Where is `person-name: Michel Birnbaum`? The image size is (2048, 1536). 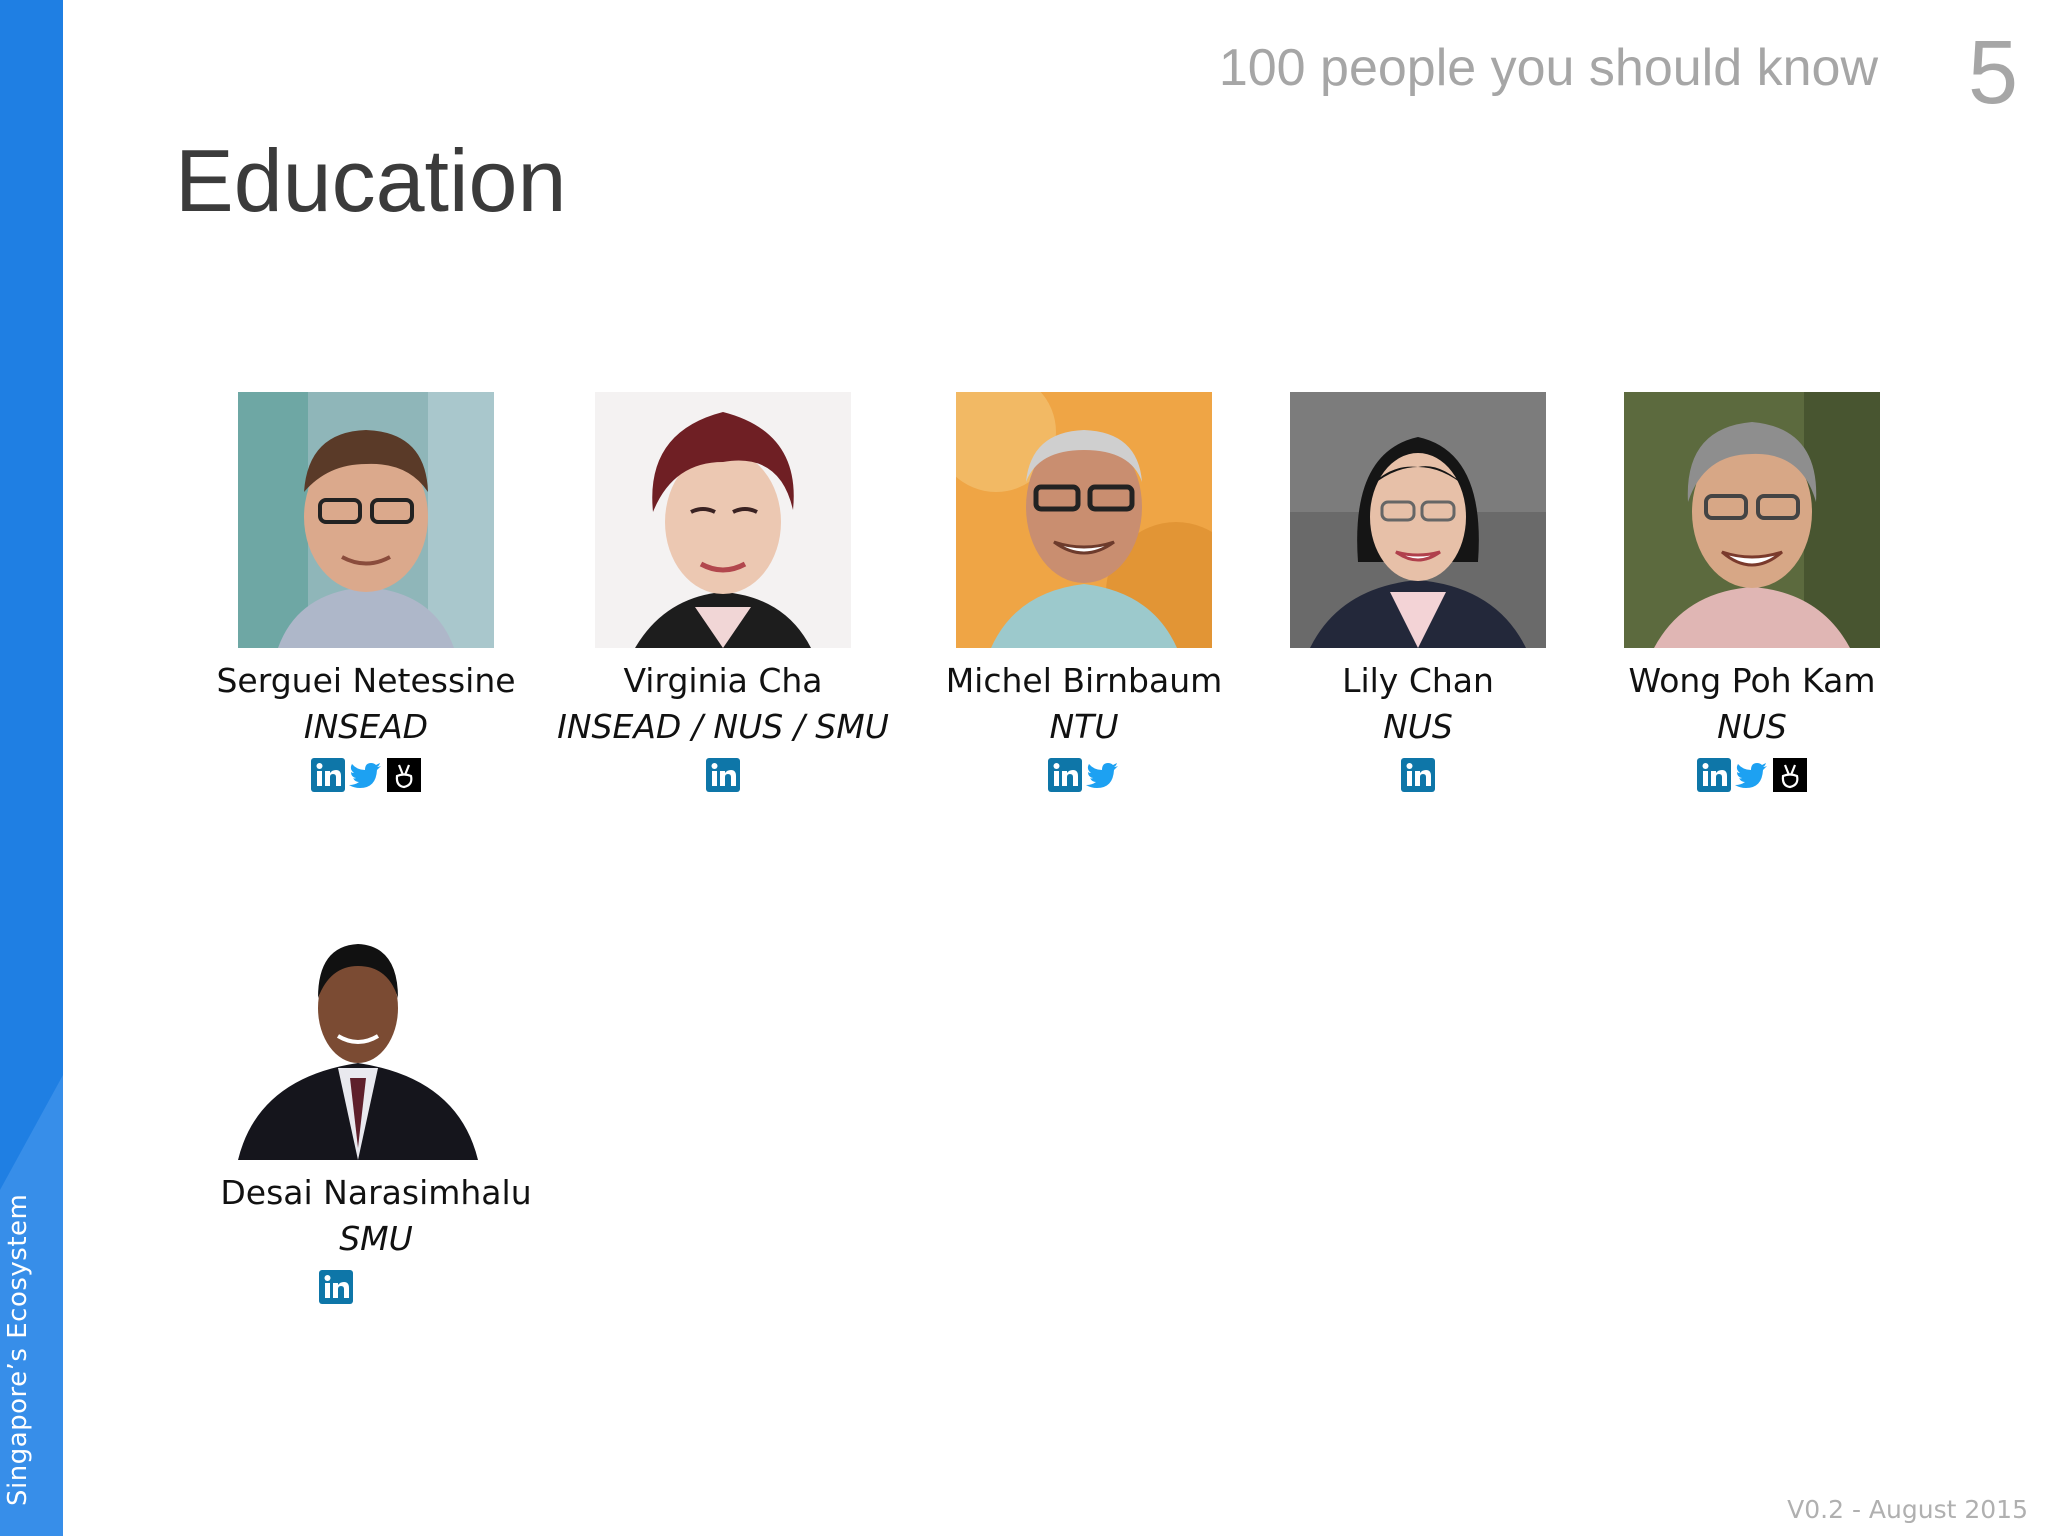 person-name: Michel Birnbaum is located at coordinates (1084, 680).